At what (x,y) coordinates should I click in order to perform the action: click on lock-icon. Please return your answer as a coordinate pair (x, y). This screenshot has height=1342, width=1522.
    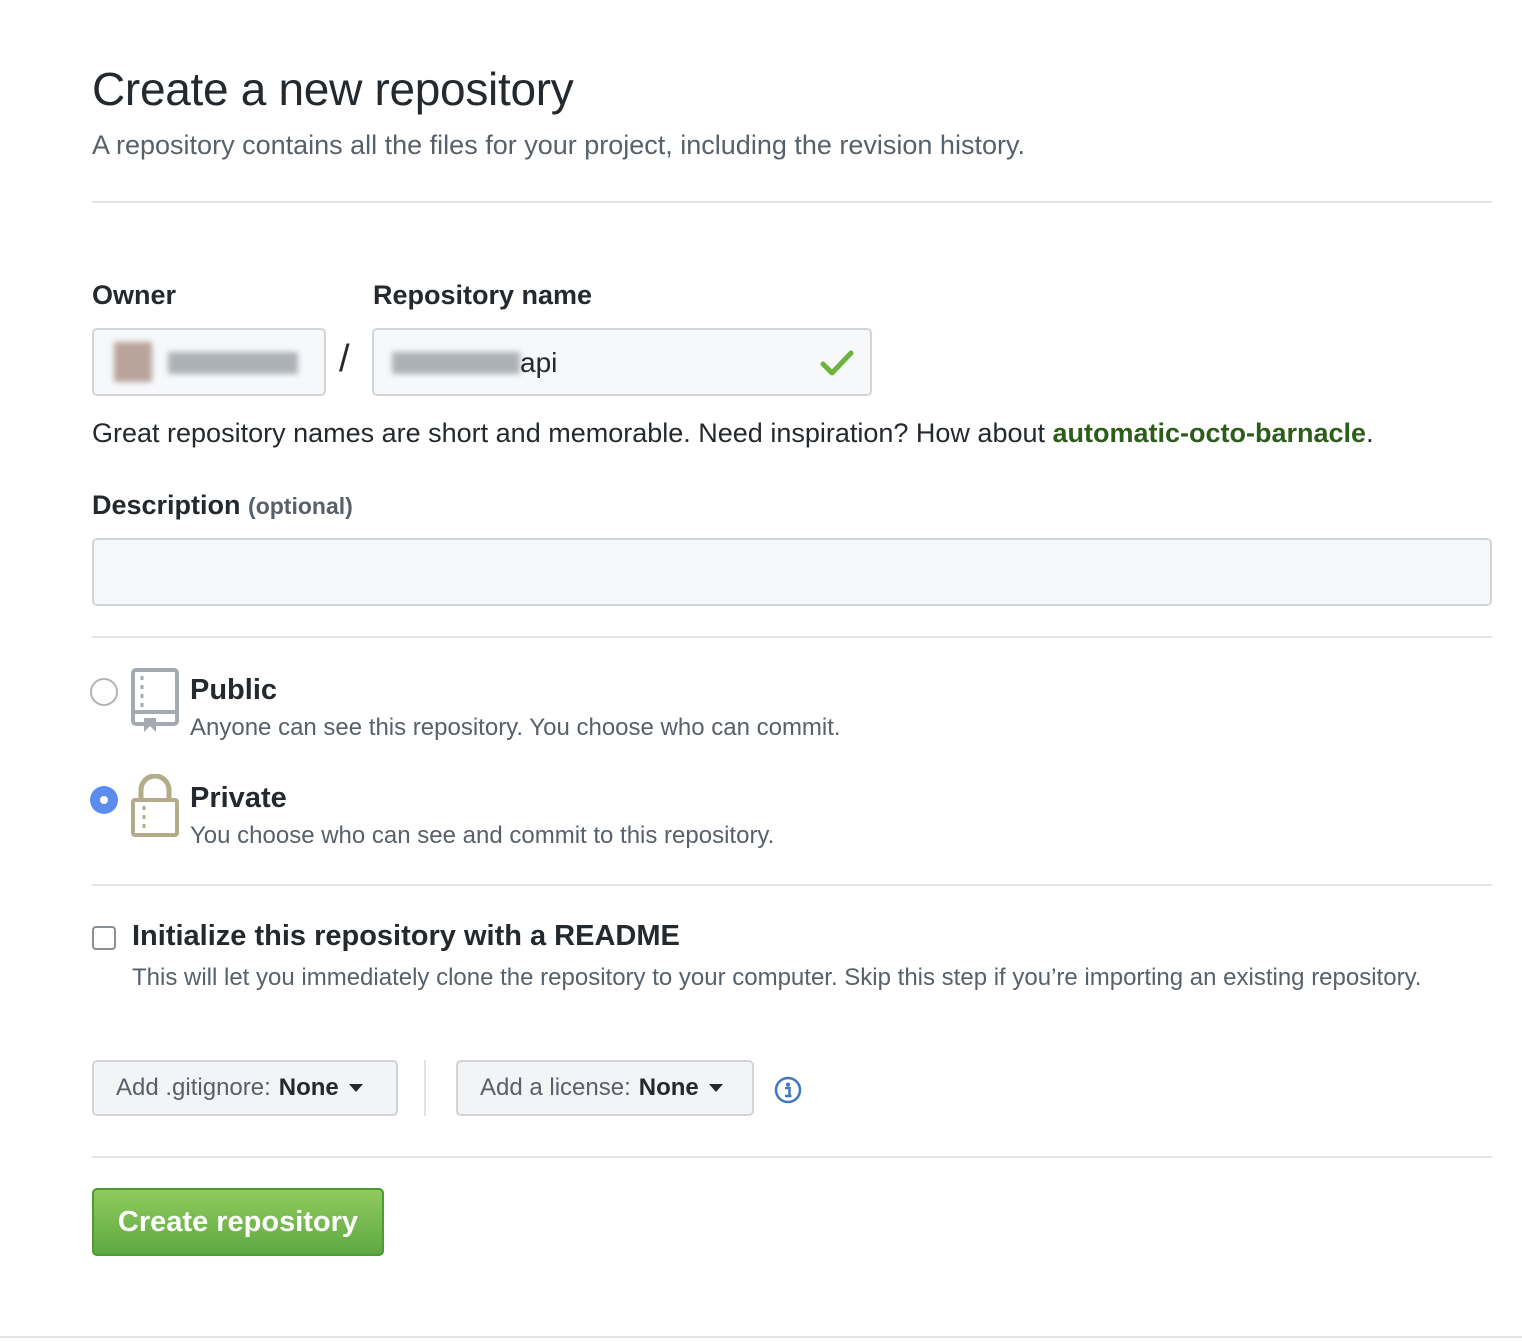
    Looking at the image, I should click on (155, 805).